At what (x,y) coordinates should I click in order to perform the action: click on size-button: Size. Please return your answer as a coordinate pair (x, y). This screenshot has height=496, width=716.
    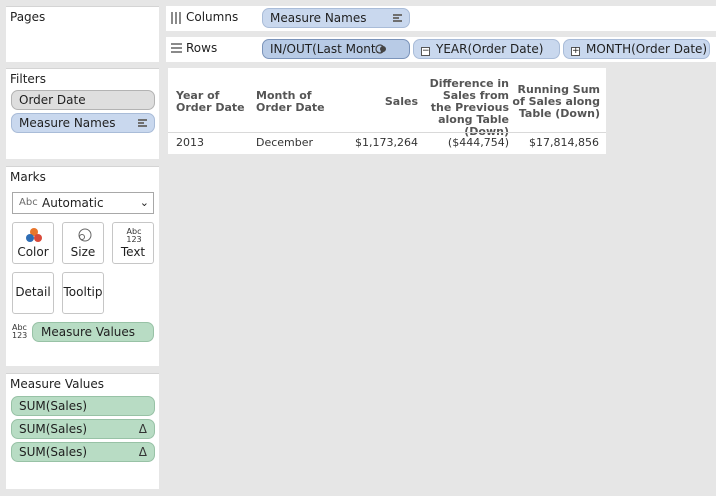
    Looking at the image, I should click on (83, 243).